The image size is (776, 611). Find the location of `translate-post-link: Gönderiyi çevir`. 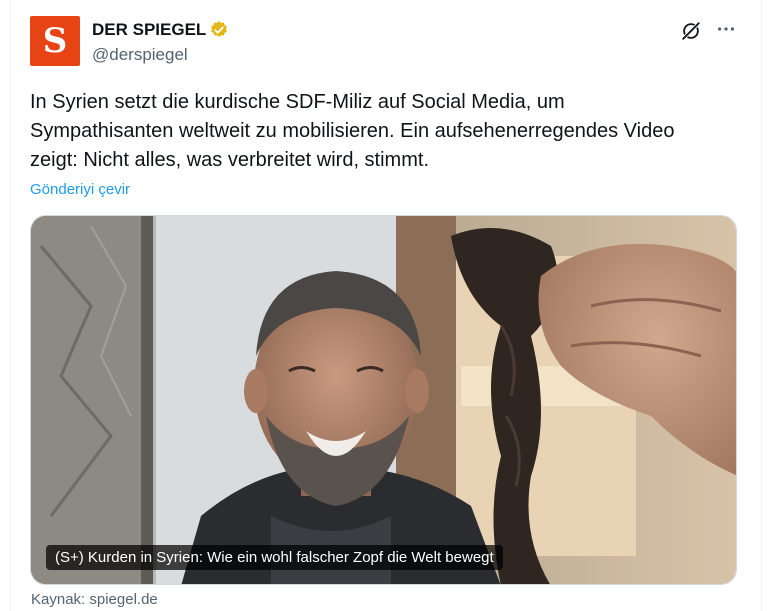

translate-post-link: Gönderiyi çevir is located at coordinates (80, 189).